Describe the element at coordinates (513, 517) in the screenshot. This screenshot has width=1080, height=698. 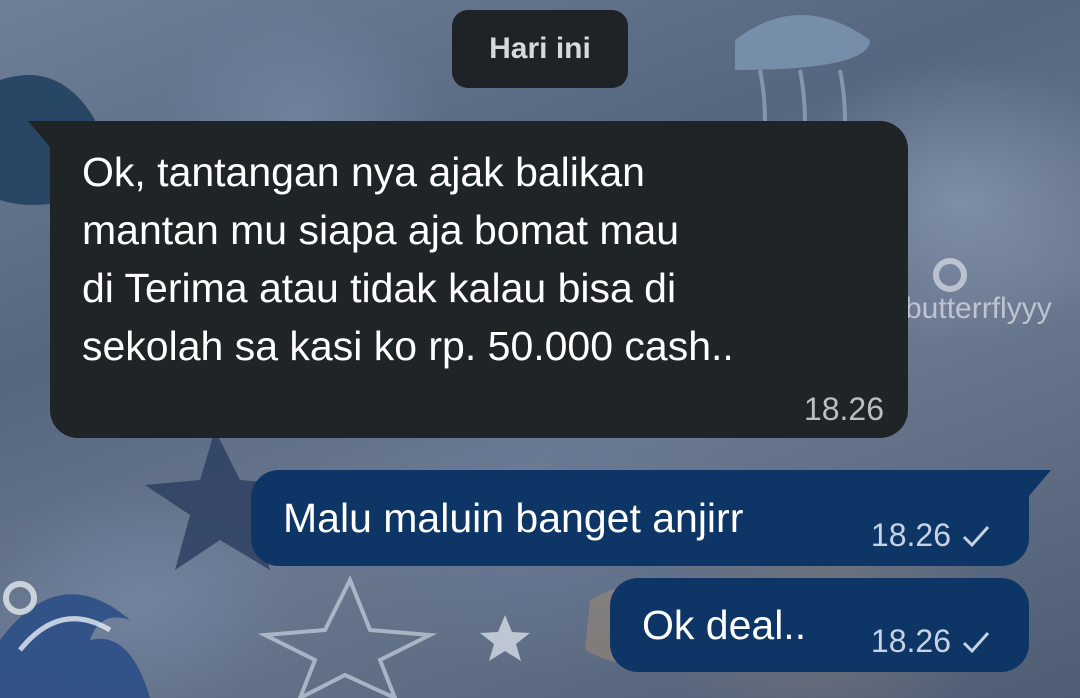
I see `message-text: Malu maluin banget anjirr` at that location.